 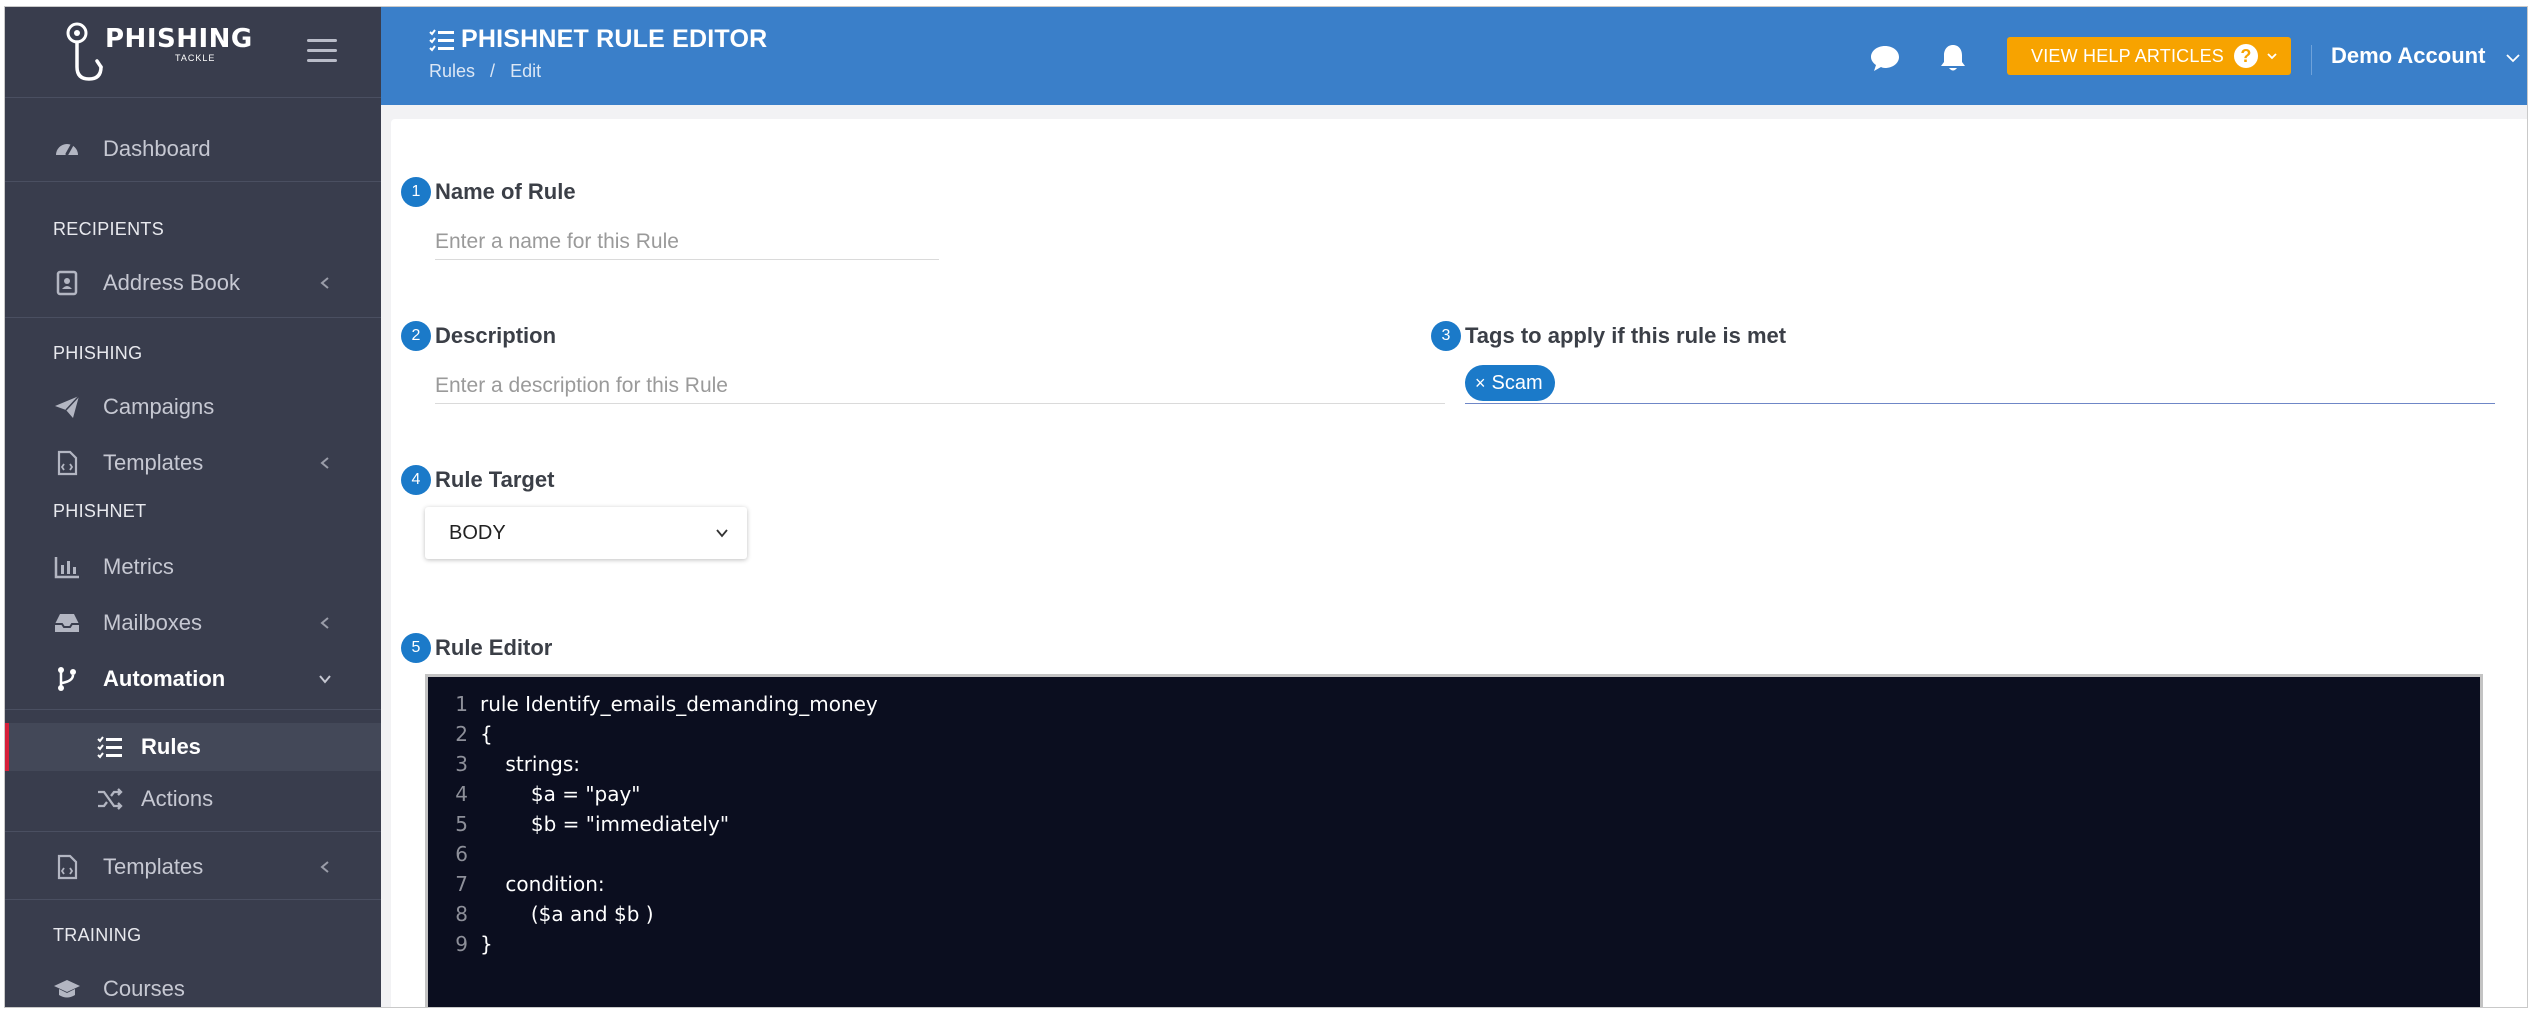 I want to click on bar-chart-icon, so click(x=67, y=567).